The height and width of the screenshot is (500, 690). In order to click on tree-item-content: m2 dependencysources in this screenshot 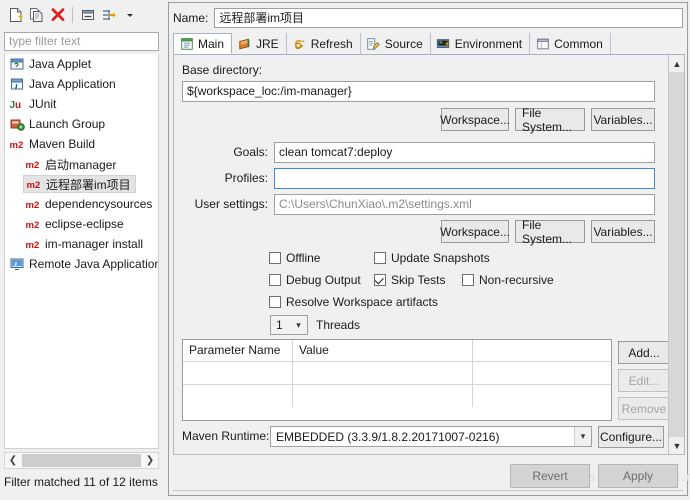, I will do `click(89, 204)`.